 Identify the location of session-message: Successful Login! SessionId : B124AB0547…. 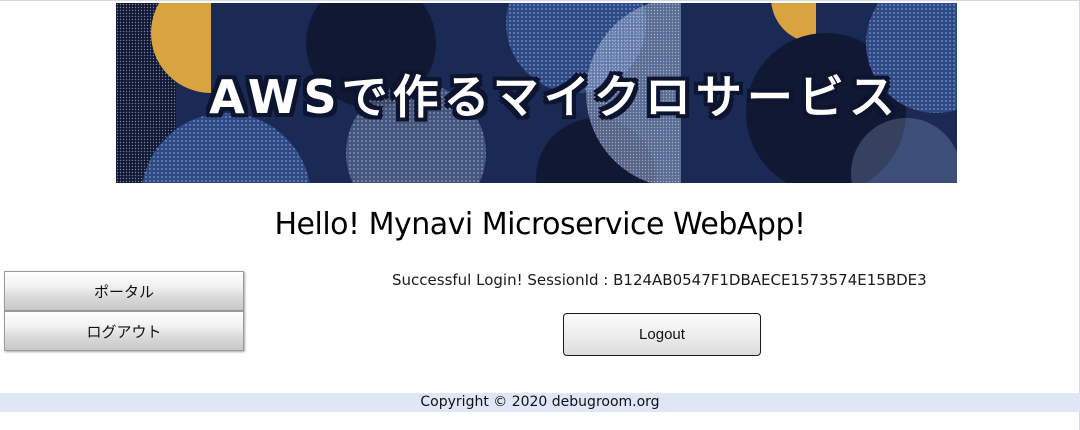
(659, 280).